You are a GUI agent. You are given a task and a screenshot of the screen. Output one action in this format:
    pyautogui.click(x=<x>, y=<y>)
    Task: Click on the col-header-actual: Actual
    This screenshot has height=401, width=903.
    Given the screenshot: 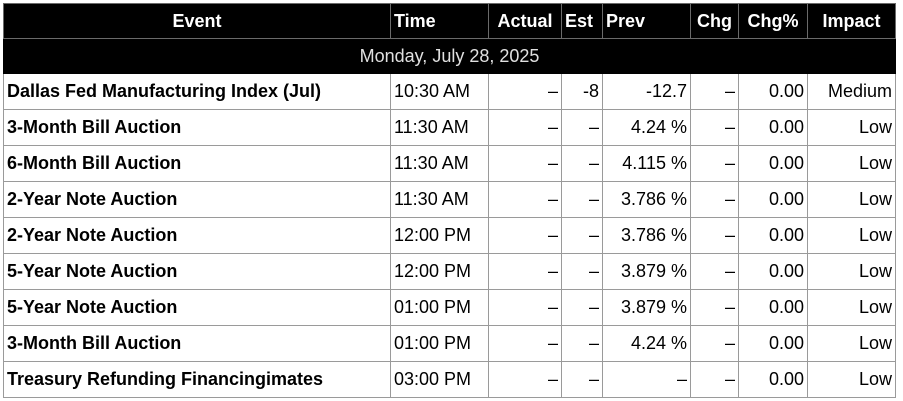 What is the action you would take?
    pyautogui.click(x=525, y=21)
    